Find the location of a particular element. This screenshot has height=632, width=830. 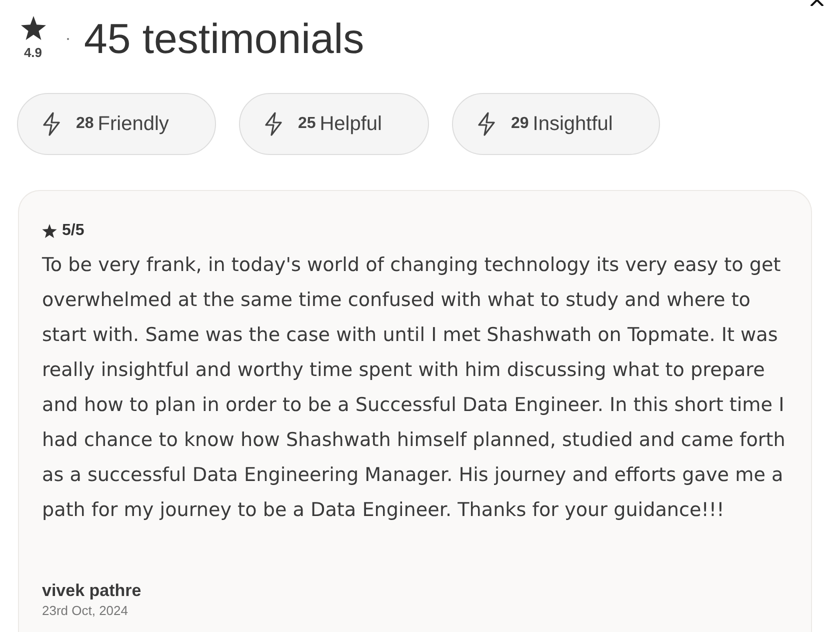

author-name: vivek pathre is located at coordinates (92, 591).